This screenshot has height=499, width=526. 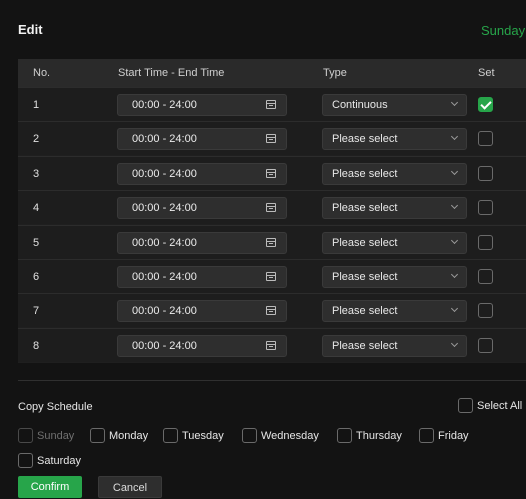 I want to click on day-label: Tuesday, so click(x=203, y=435).